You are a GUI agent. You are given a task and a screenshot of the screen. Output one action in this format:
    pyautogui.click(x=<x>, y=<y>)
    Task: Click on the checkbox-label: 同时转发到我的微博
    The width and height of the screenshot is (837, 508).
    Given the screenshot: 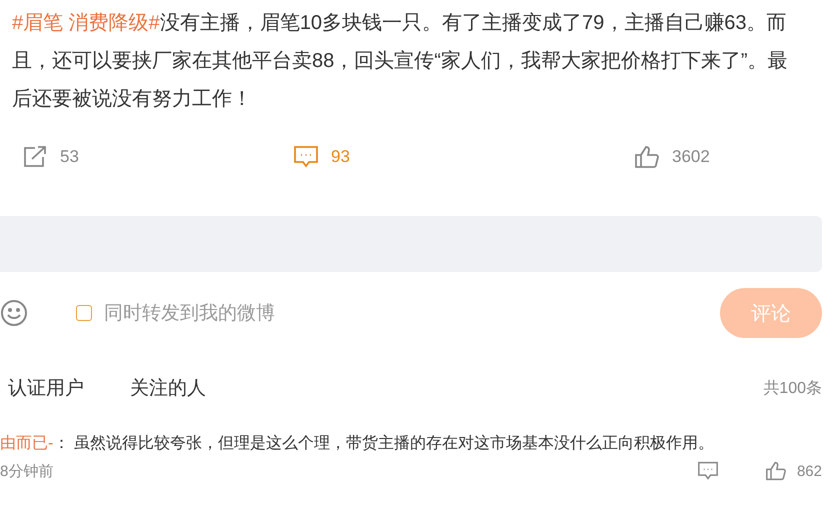 What is the action you would take?
    pyautogui.click(x=189, y=314)
    